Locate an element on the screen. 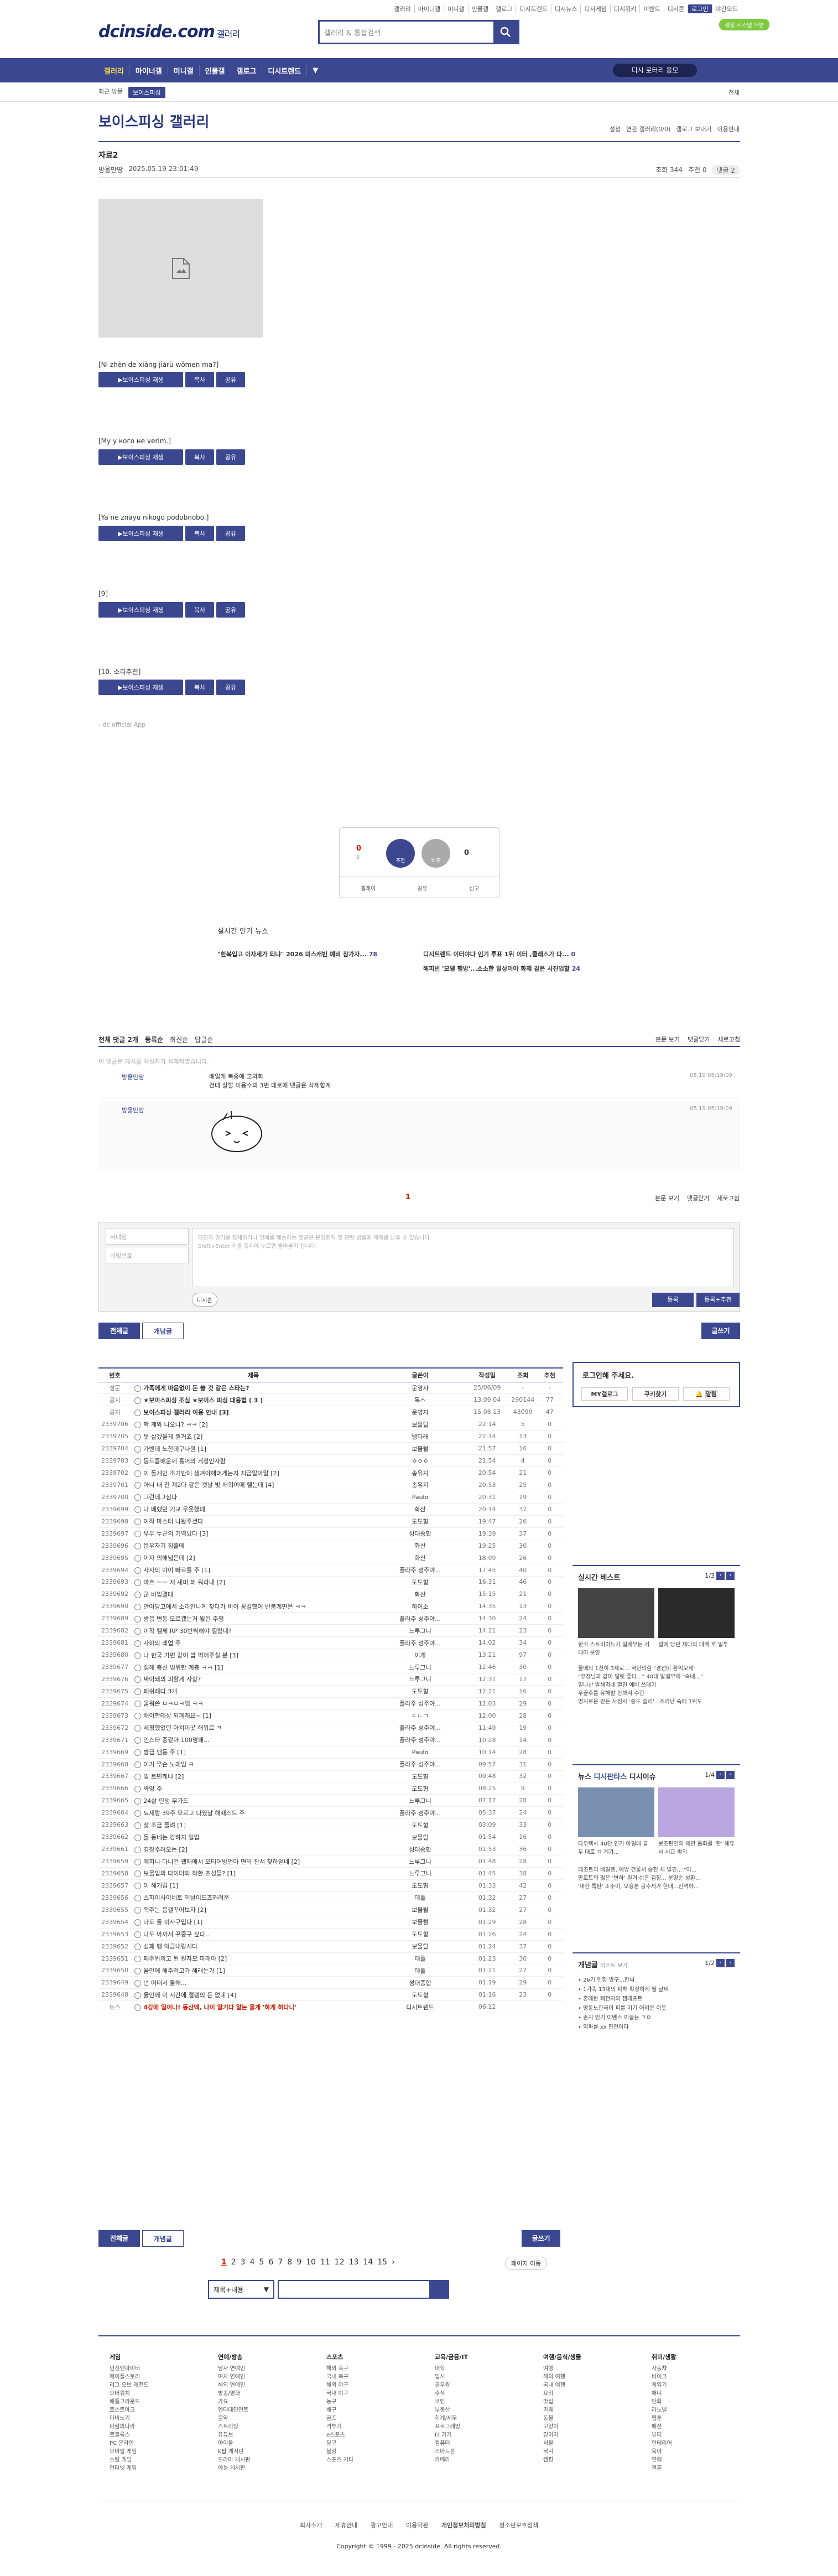 The height and width of the screenshot is (2576, 838). footer-category-link: 맛집 is located at coordinates (562, 2402).